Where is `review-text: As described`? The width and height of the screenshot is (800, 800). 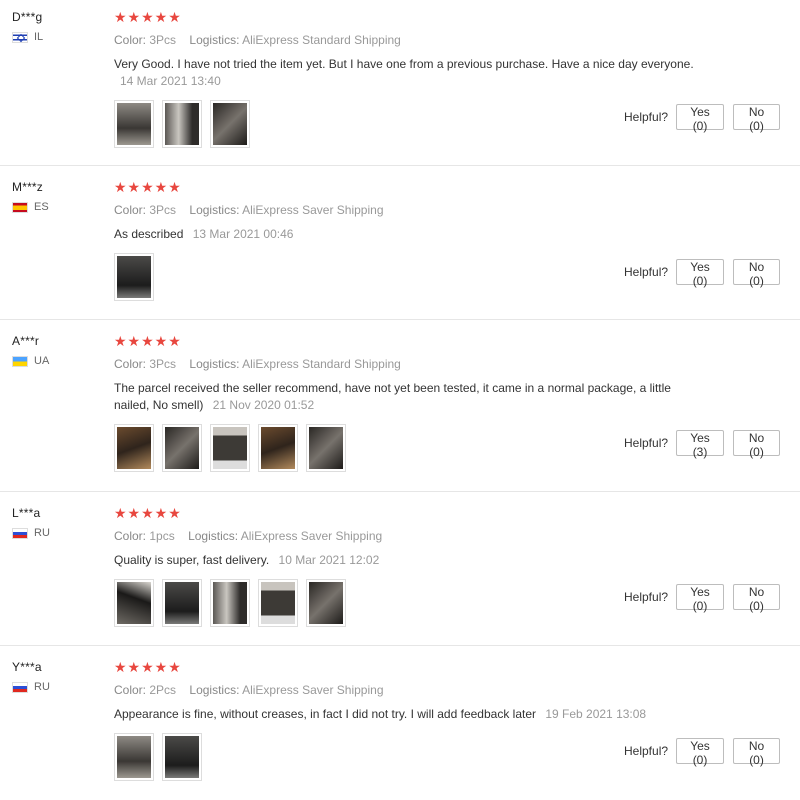
review-text: As described is located at coordinates (149, 234).